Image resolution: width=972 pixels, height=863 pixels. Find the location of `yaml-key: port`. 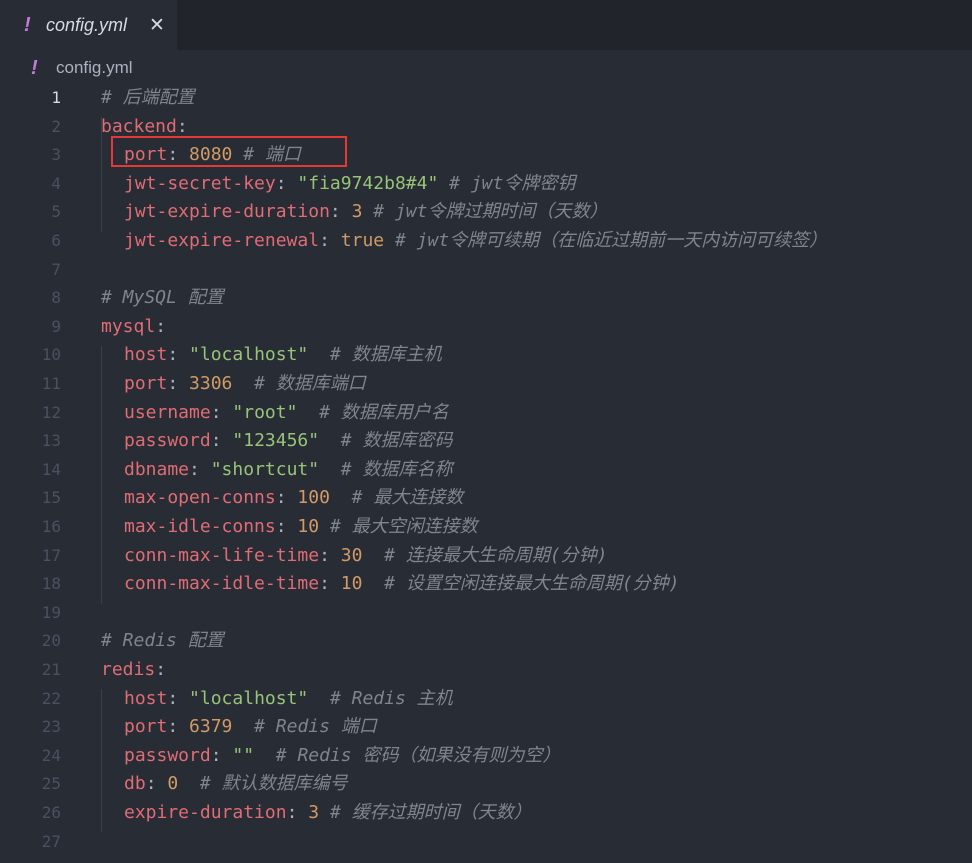

yaml-key: port is located at coordinates (146, 155).